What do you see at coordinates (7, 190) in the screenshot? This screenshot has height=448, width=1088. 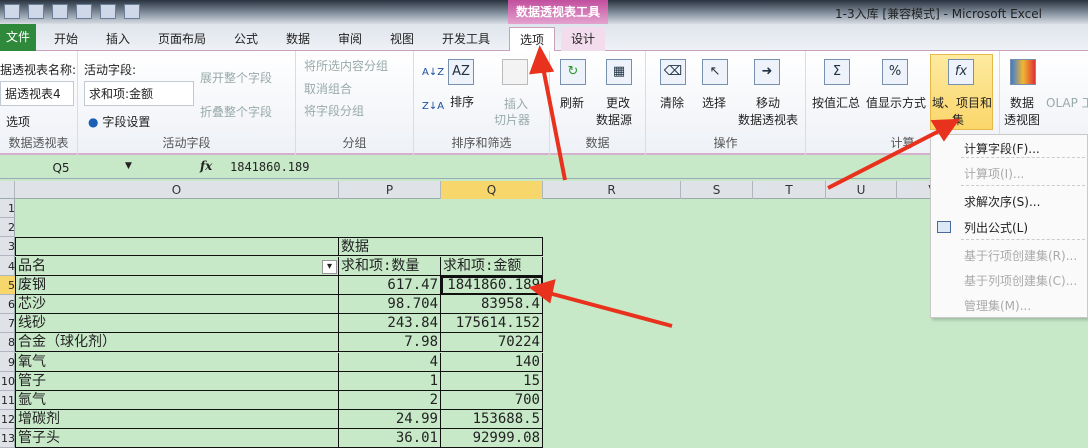 I see `select-all-button` at bounding box center [7, 190].